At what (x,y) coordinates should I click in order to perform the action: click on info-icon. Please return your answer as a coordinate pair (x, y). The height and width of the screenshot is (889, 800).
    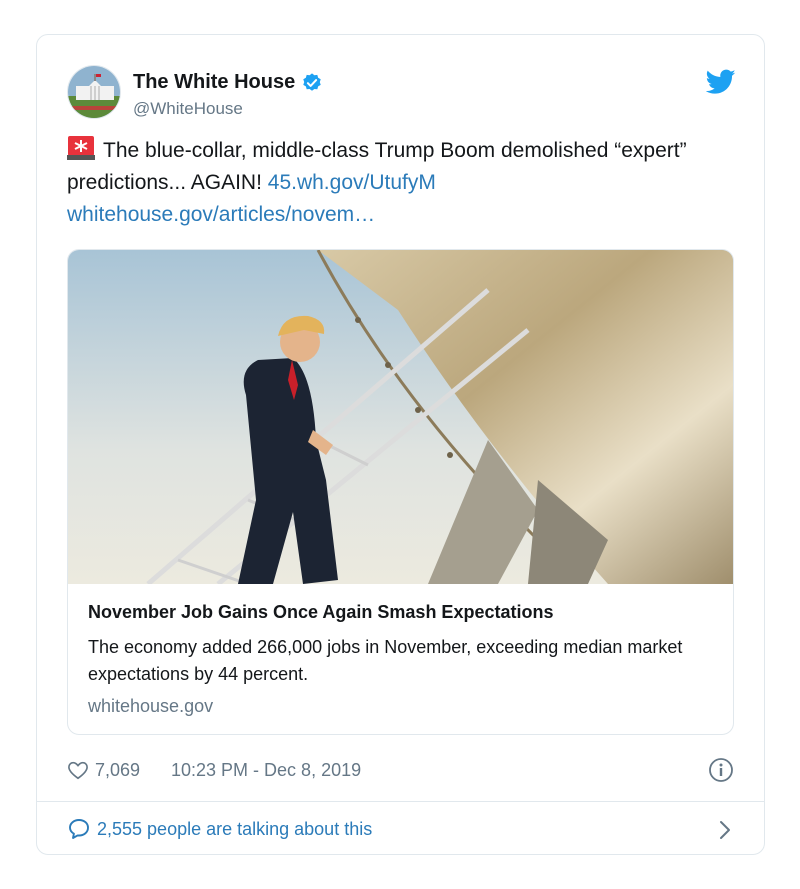
    Looking at the image, I should click on (721, 770).